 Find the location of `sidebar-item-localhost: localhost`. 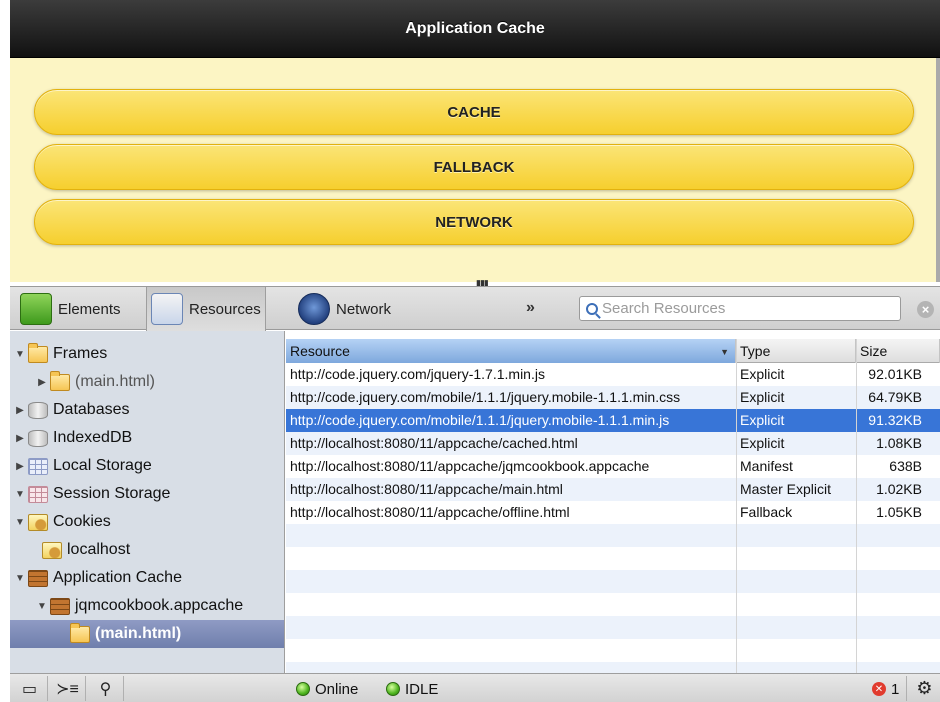

sidebar-item-localhost: localhost is located at coordinates (147, 550).